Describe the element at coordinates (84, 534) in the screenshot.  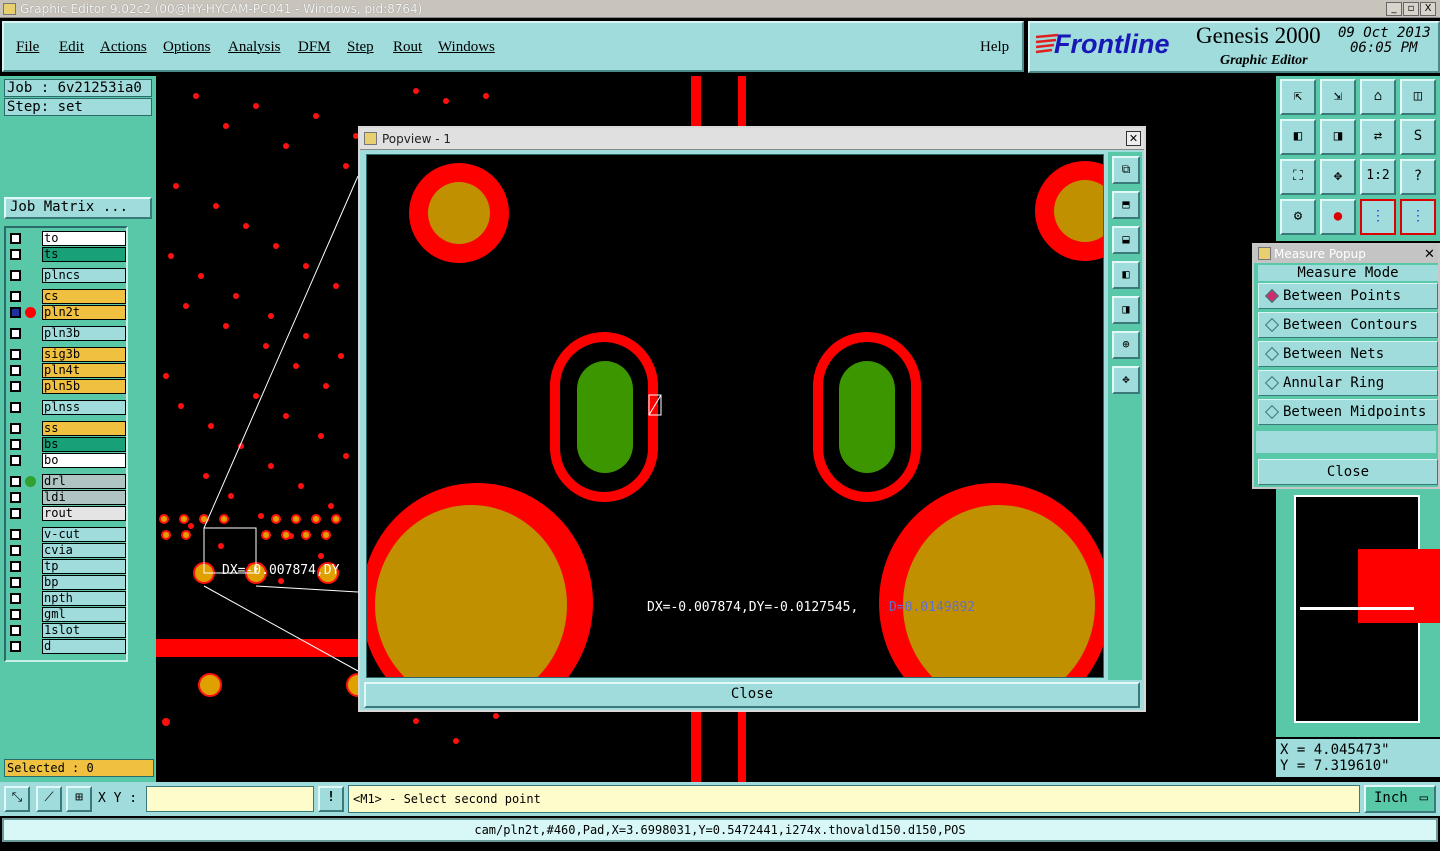
I see `layer-name: v-cut` at that location.